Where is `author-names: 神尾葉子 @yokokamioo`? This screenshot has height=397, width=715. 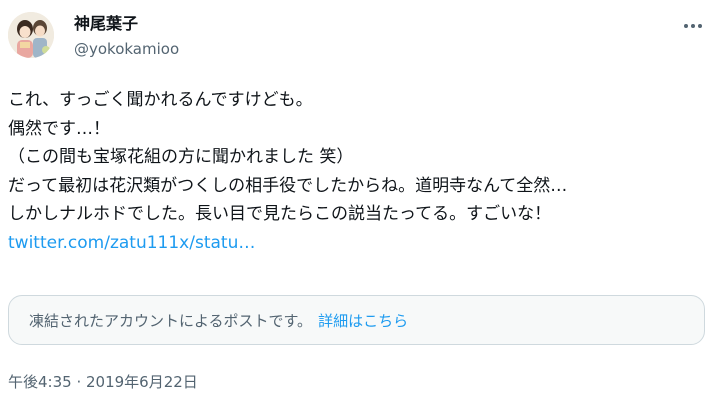
author-names: 神尾葉子 @yokokamioo is located at coordinates (126, 36).